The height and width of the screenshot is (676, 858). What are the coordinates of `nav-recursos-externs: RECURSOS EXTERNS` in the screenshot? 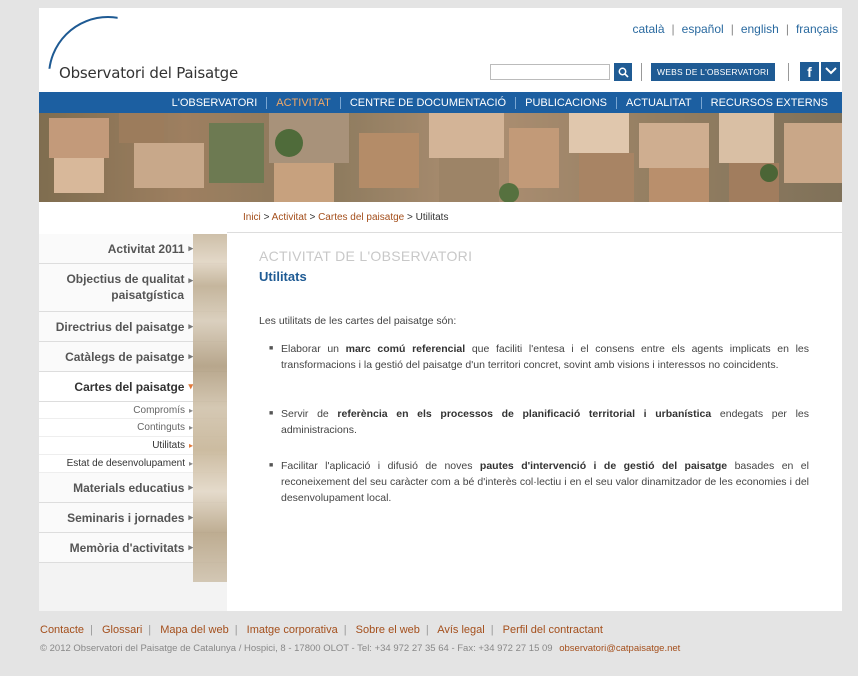 It's located at (769, 103).